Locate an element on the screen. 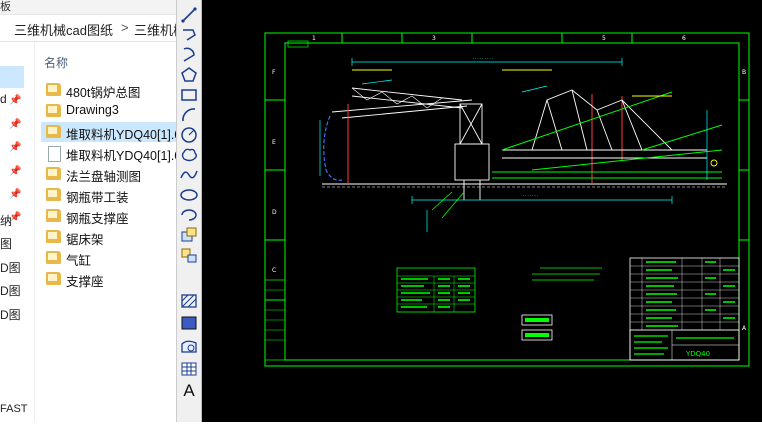  ellipse-icon is located at coordinates (189, 195).